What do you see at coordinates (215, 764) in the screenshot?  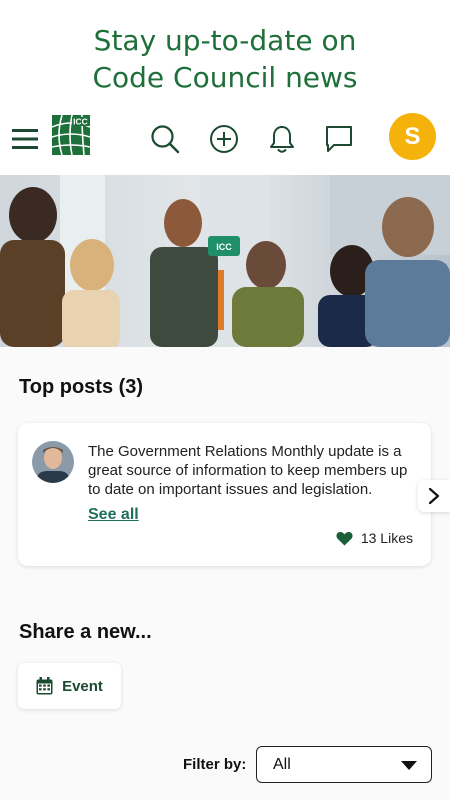 I see `filter-label: Filter by:` at bounding box center [215, 764].